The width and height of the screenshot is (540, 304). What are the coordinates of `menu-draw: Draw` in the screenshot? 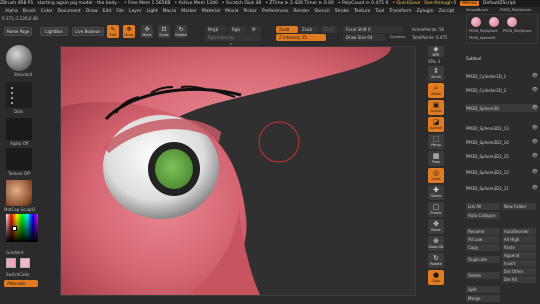 It's located at (92, 11).